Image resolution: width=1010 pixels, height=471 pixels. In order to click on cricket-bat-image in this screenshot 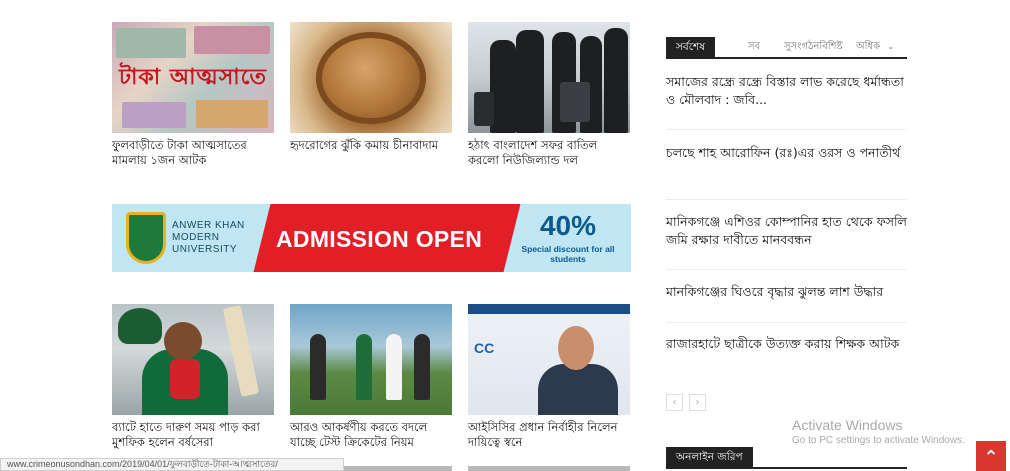, I will do `click(241, 351)`.